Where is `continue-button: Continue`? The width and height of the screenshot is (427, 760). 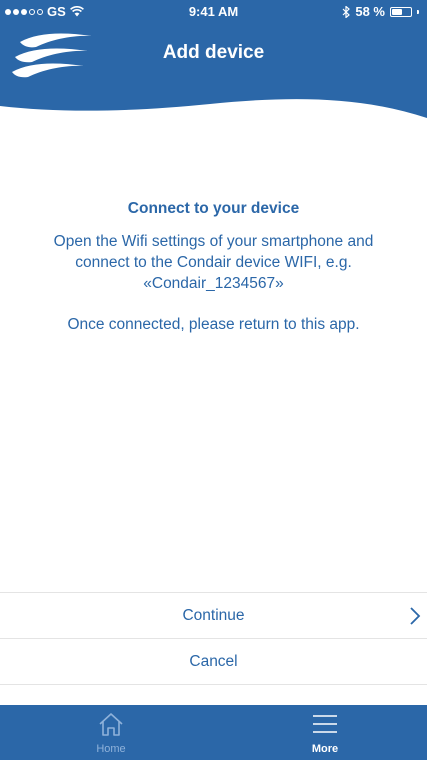
continue-button: Continue is located at coordinates (213, 615).